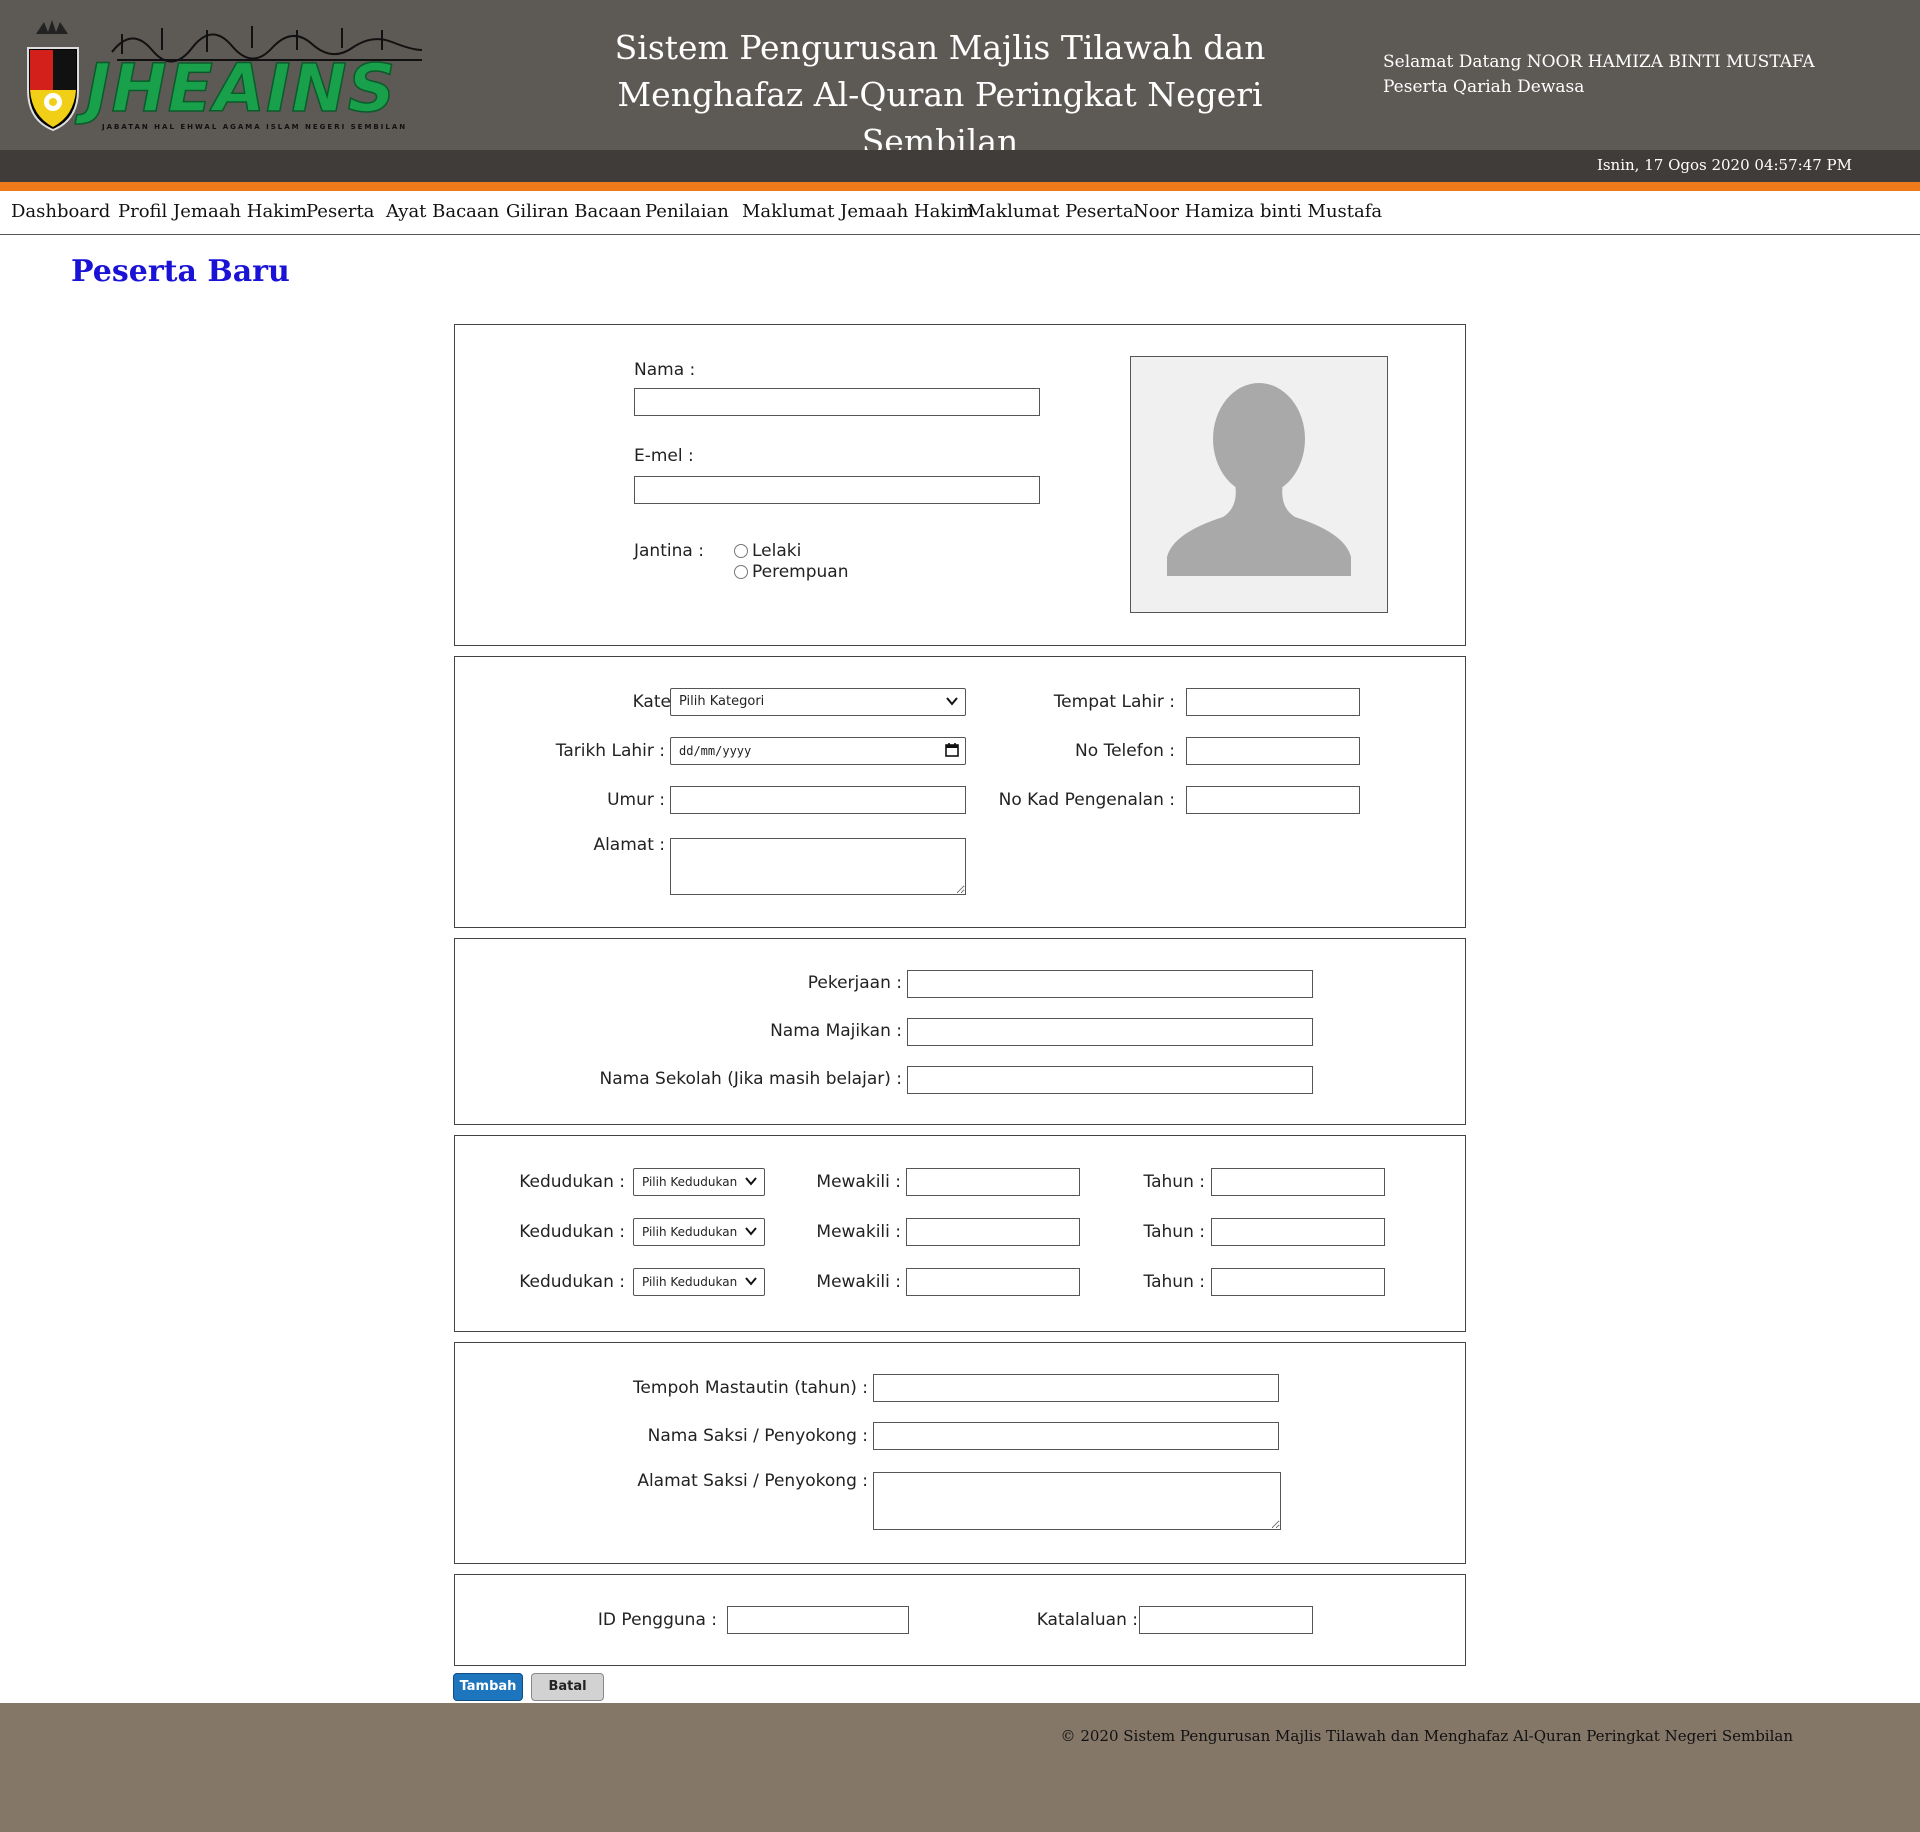 Image resolution: width=1920 pixels, height=1832 pixels. Describe the element at coordinates (837, 490) in the screenshot. I see `email-input` at that location.